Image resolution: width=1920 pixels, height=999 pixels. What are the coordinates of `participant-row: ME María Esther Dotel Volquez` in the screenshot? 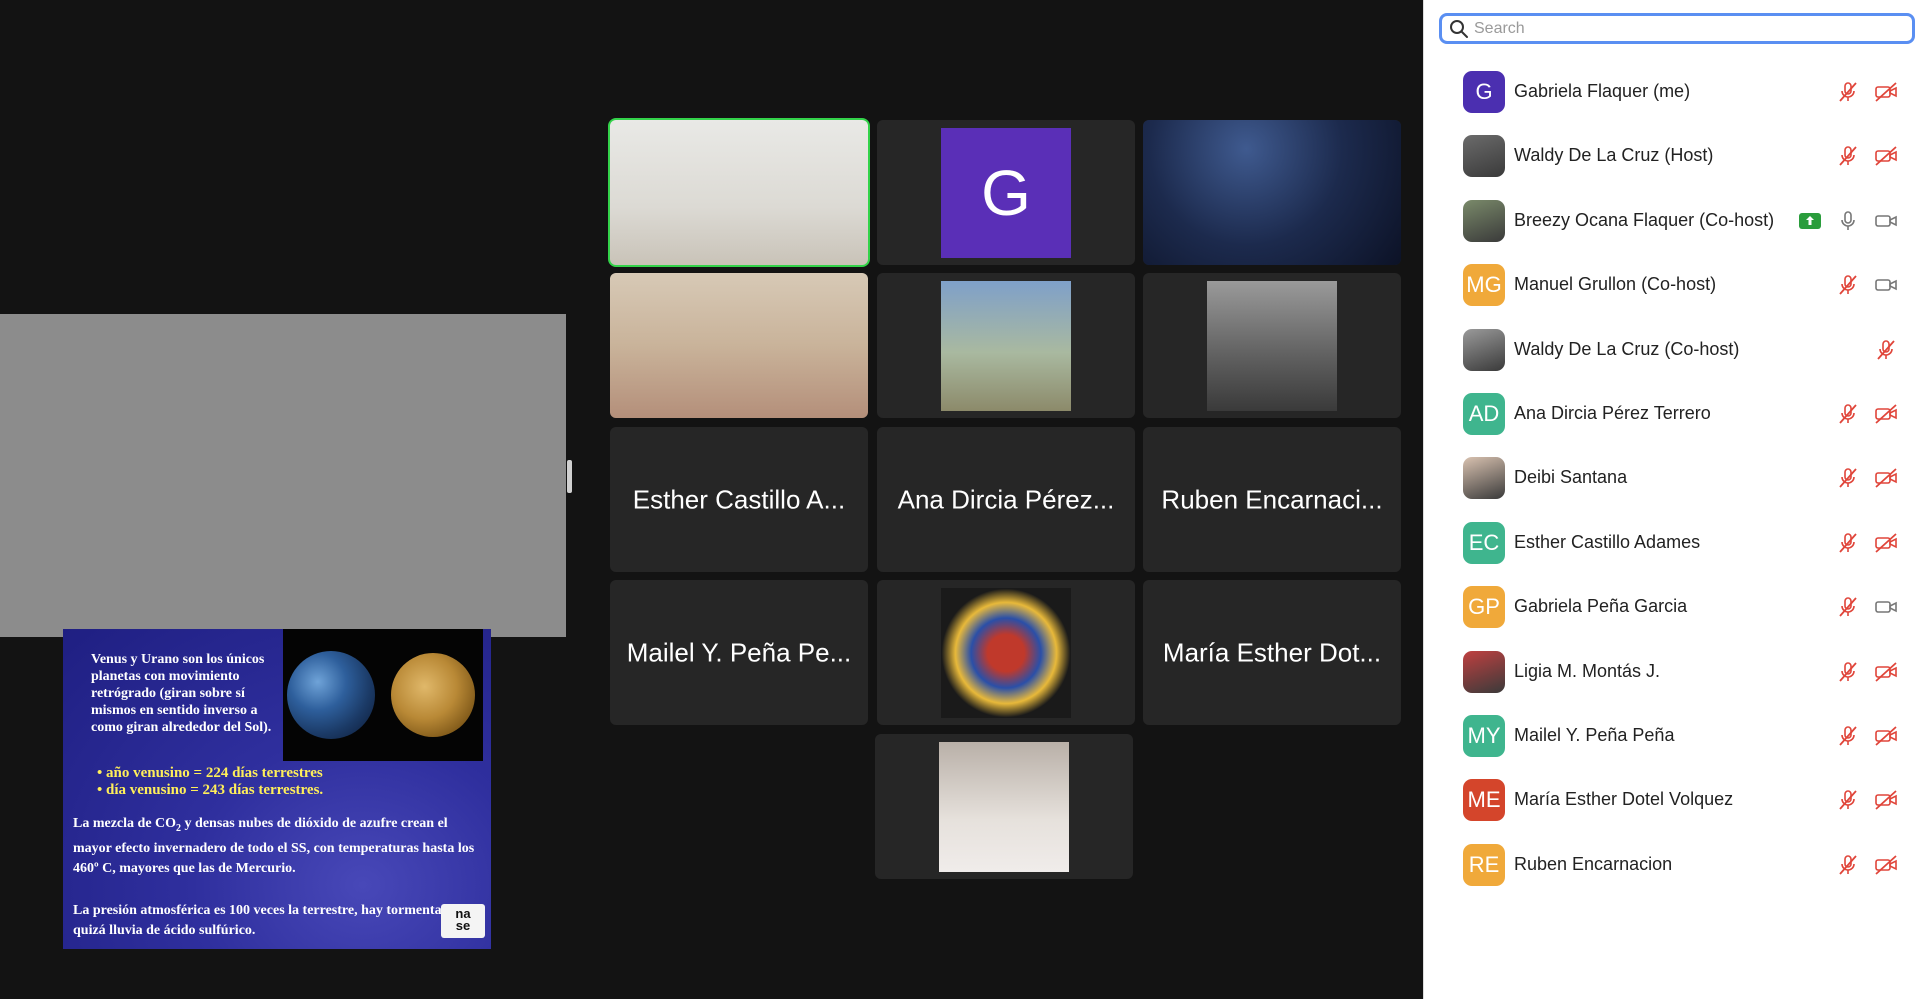 It's located at (1672, 799).